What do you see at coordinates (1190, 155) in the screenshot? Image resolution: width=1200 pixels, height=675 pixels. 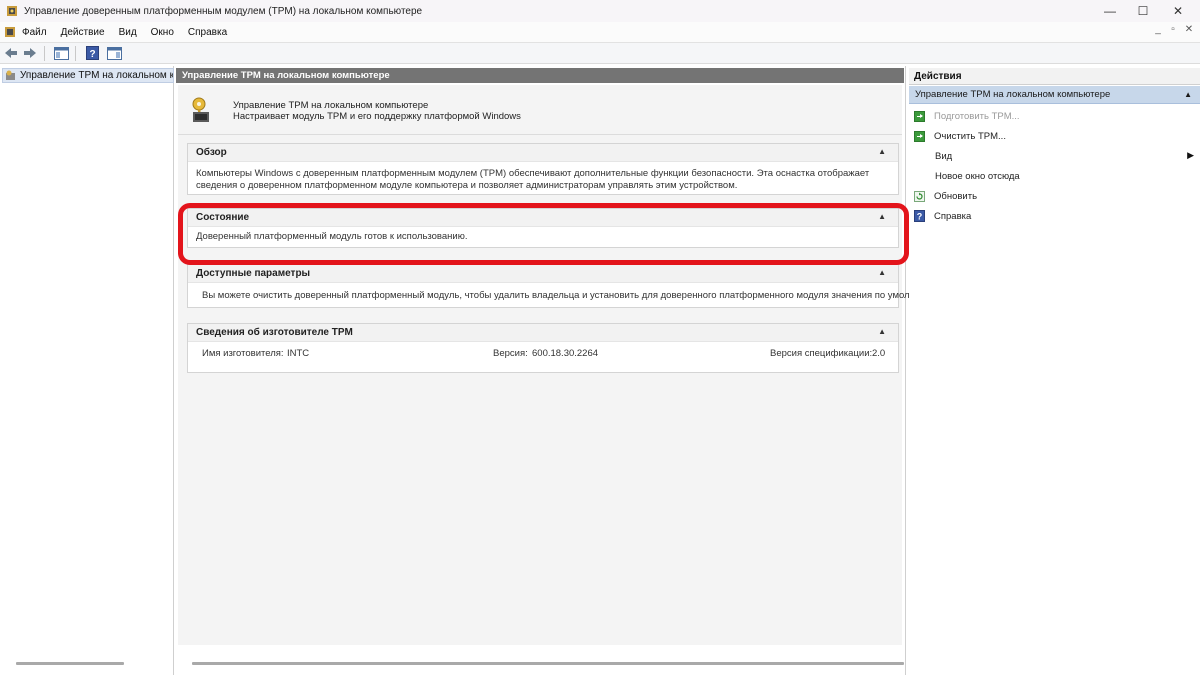 I see `submenu-arrow-icon: ▶` at bounding box center [1190, 155].